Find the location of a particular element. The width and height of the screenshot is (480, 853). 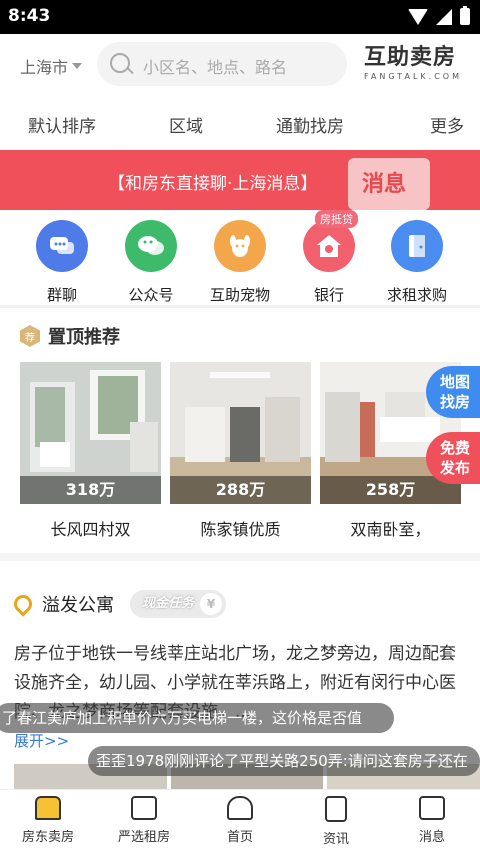

quick-link-group-chat: 群聊 is located at coordinates (62, 262).